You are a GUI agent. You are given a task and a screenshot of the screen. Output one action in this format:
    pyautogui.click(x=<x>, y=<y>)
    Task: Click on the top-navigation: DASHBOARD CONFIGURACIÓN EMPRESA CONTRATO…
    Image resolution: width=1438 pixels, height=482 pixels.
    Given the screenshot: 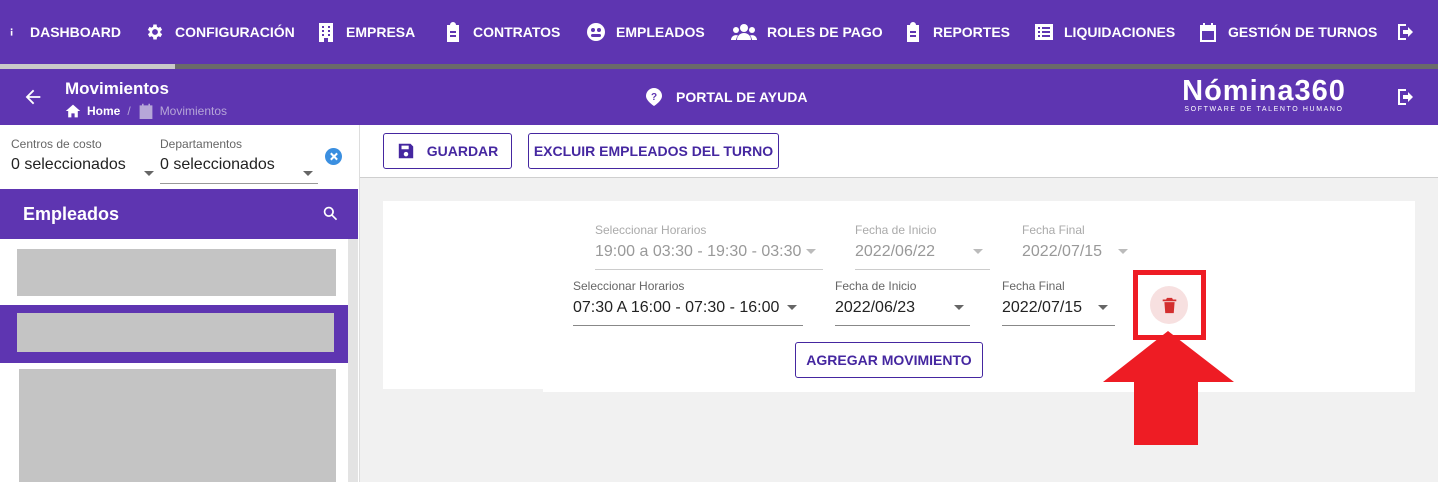 What is the action you would take?
    pyautogui.click(x=719, y=32)
    